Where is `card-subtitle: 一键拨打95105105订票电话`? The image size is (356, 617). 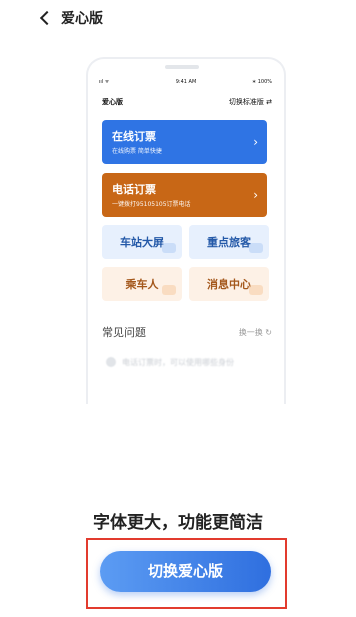
card-subtitle: 一键拨打95105105订票电话 is located at coordinates (151, 204).